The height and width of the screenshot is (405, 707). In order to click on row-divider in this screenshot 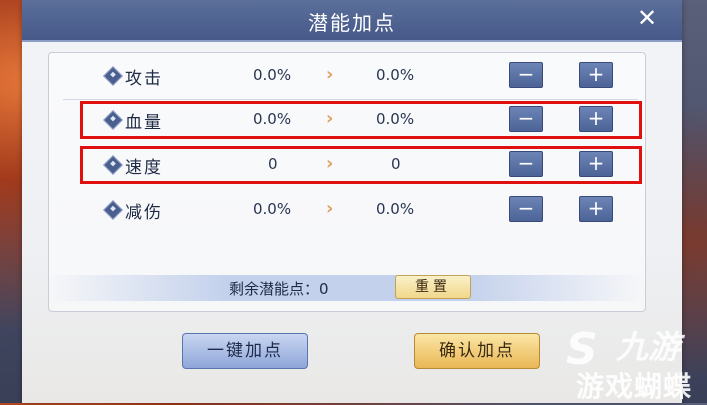, I will do `click(350, 99)`.